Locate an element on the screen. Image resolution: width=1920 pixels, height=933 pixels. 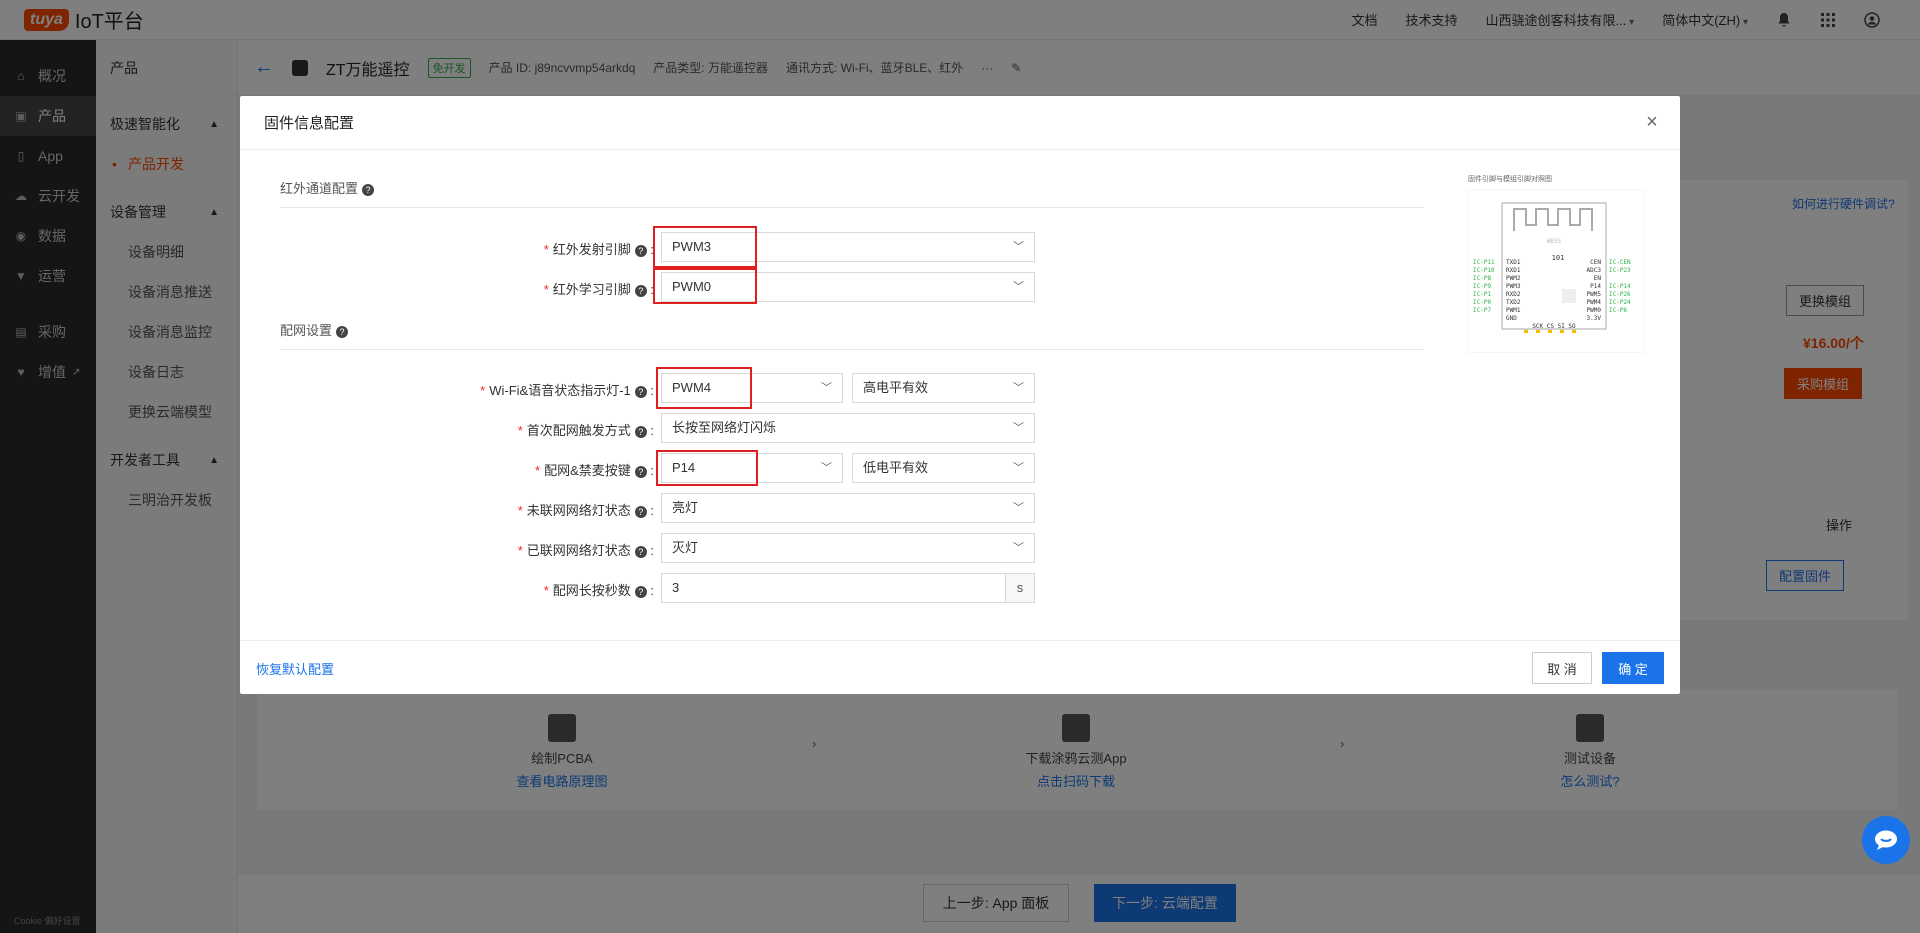
svg-text: EN is located at coordinates (1598, 278).